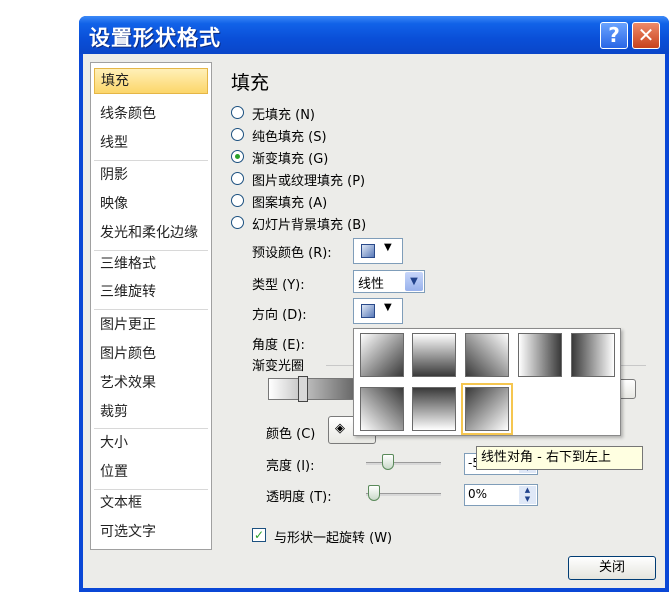 This screenshot has height=600, width=672. Describe the element at coordinates (290, 203) in the screenshot. I see `radio-label: 图案填充 (A)` at that location.